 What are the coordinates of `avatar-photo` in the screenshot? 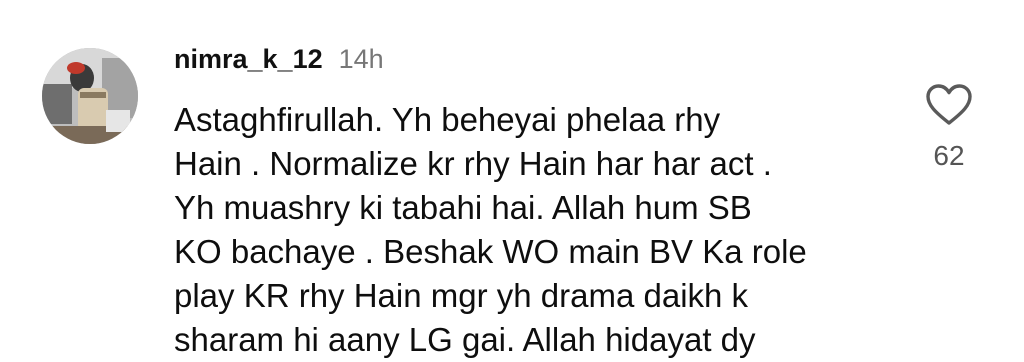 It's located at (90, 96).